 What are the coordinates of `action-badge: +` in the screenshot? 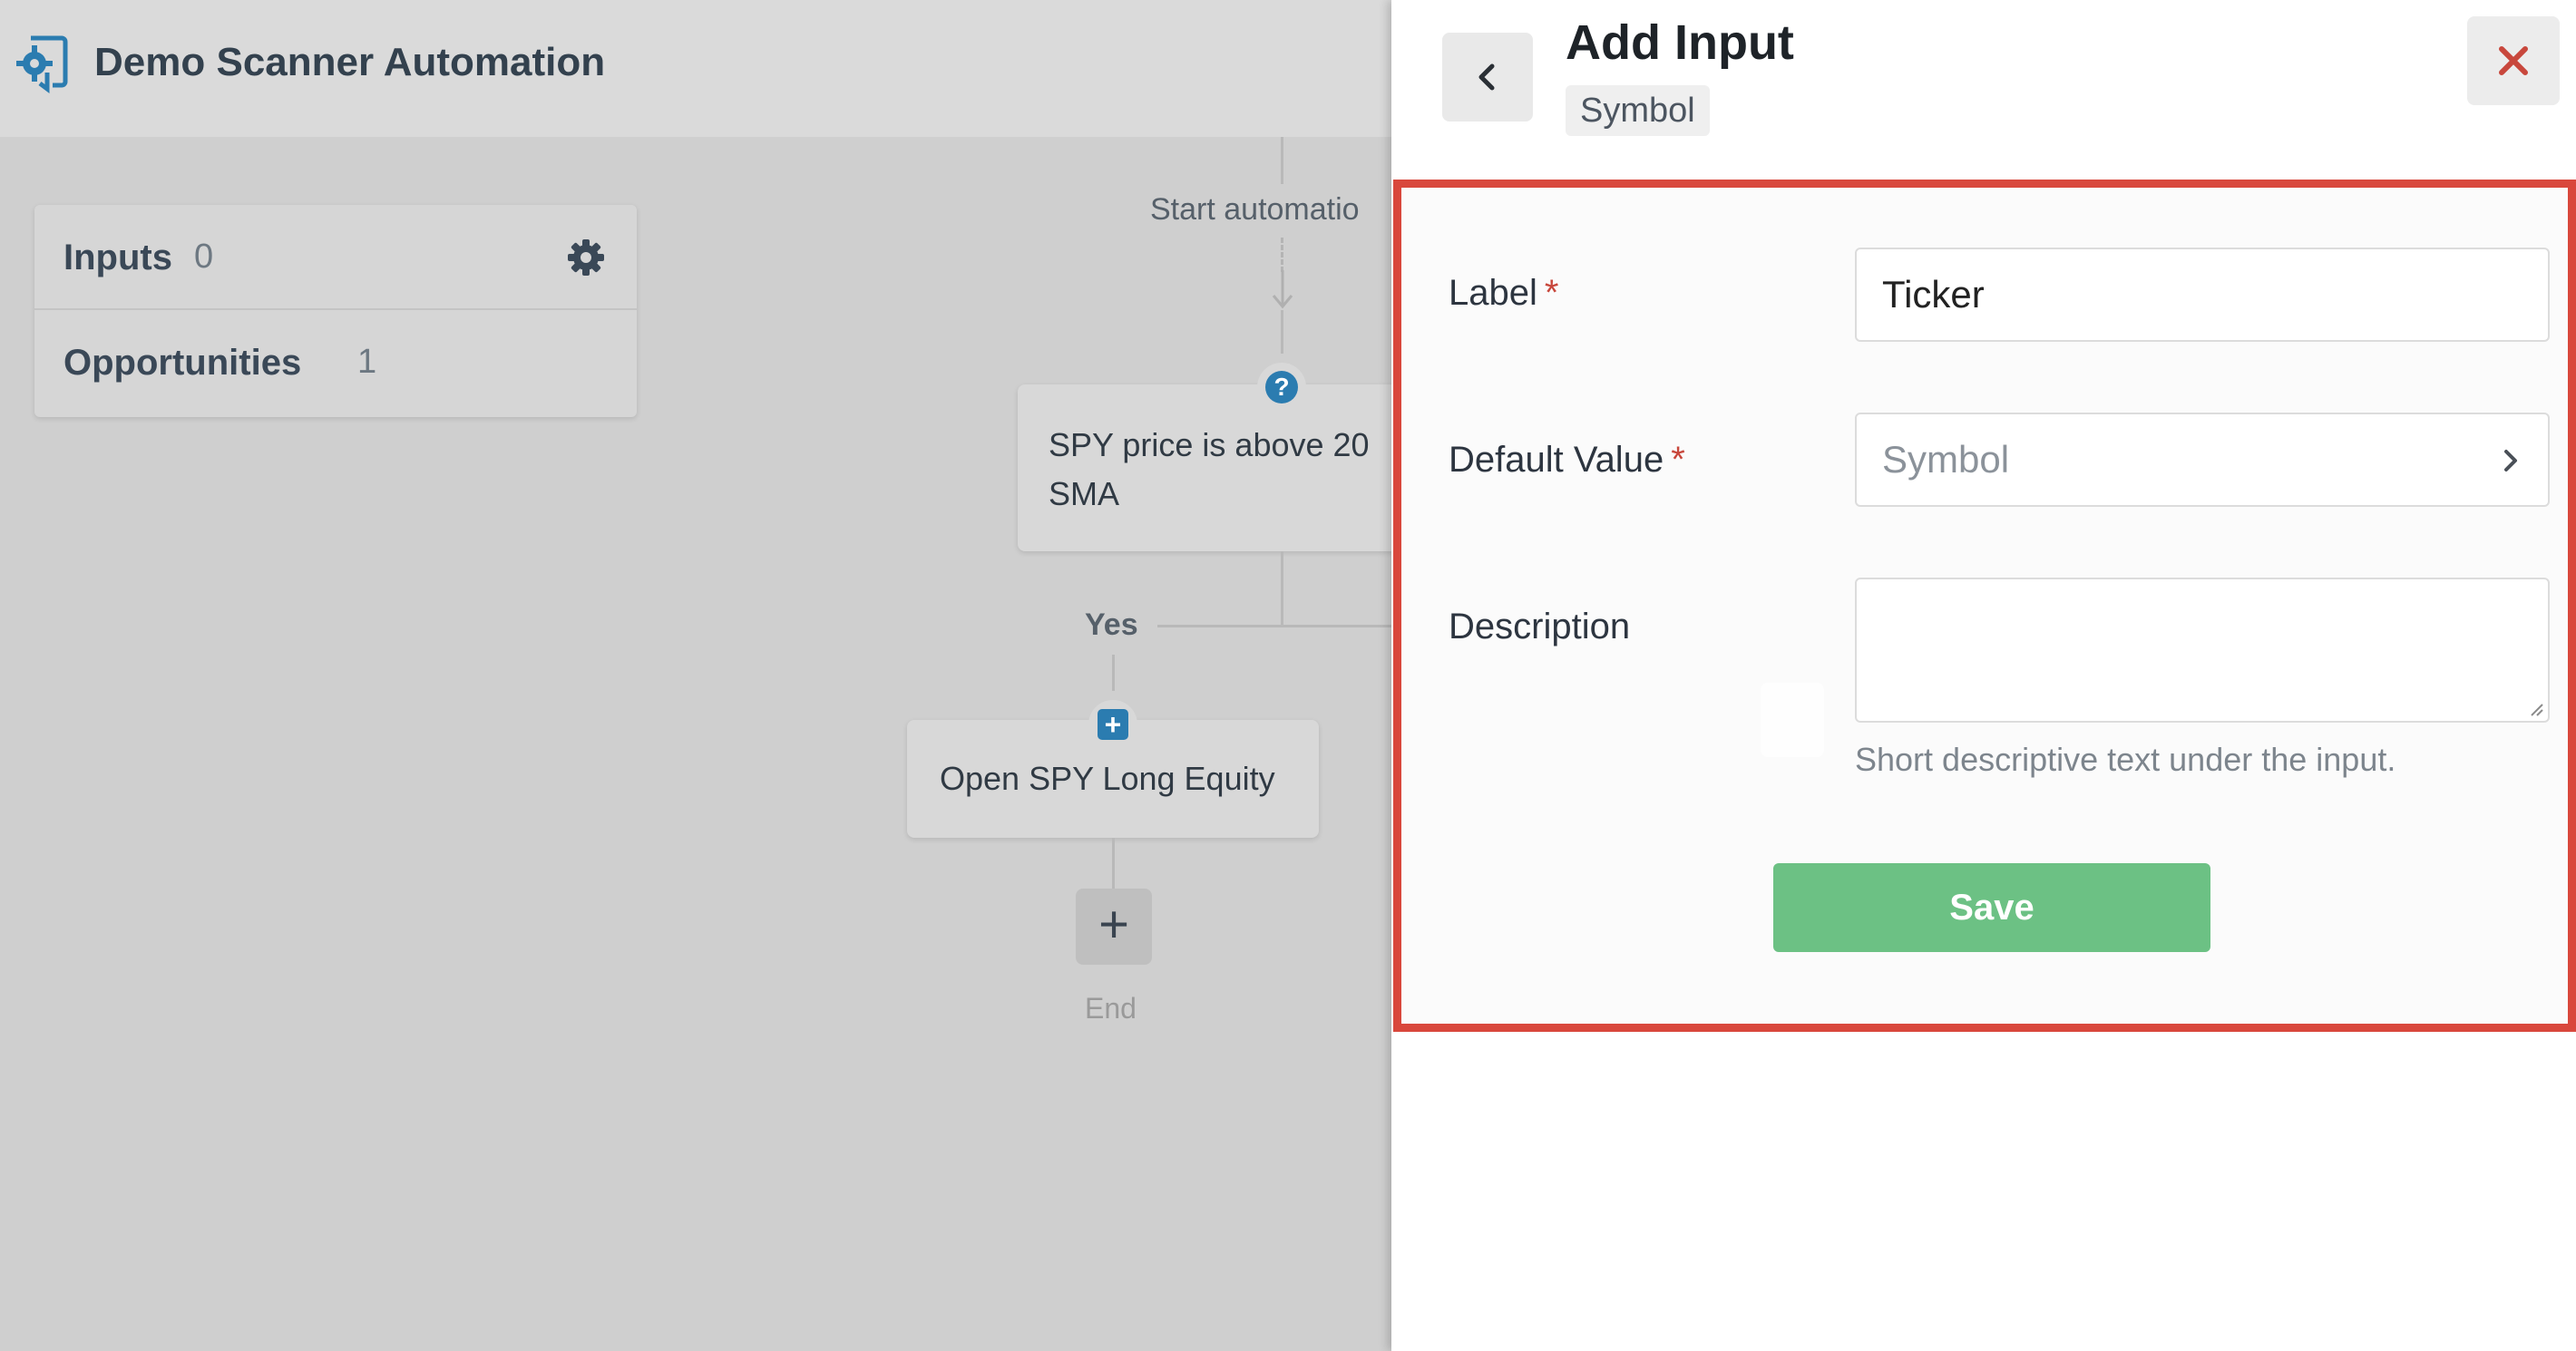 It's located at (1112, 724).